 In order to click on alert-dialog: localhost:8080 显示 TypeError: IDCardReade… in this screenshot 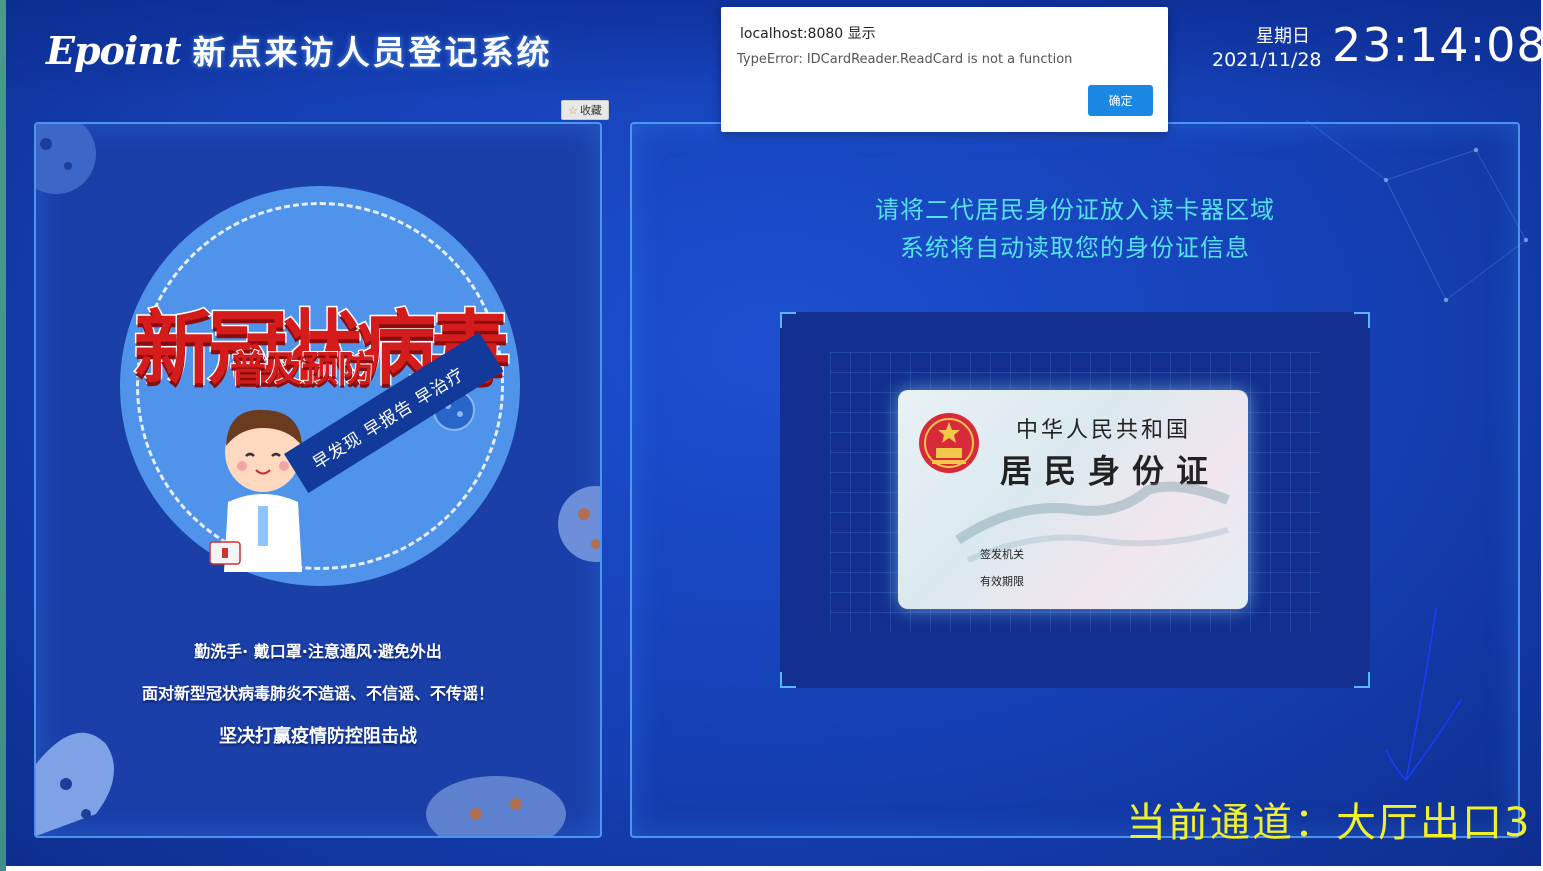, I will do `click(944, 69)`.